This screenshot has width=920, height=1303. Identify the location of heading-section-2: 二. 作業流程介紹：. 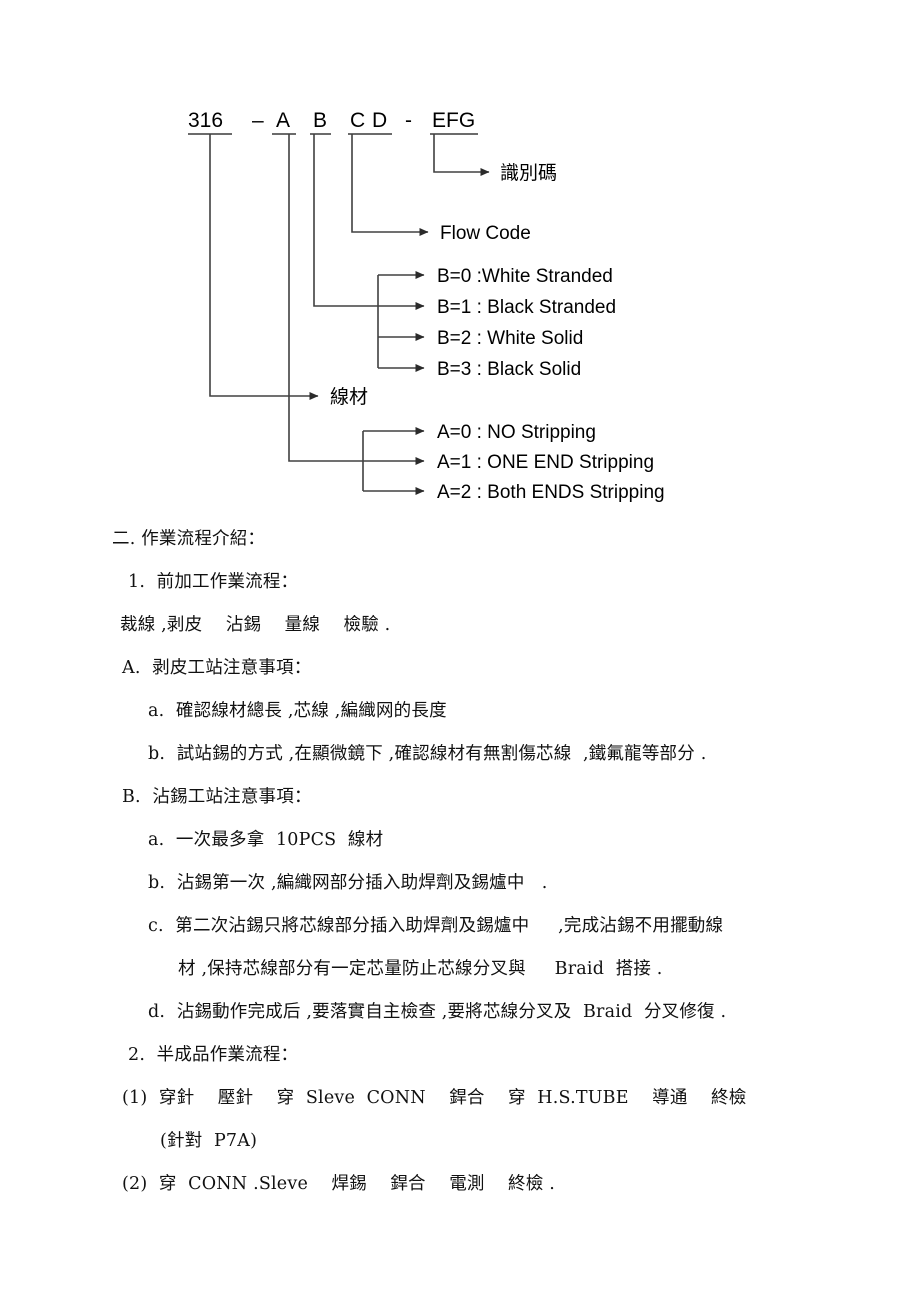
(189, 539).